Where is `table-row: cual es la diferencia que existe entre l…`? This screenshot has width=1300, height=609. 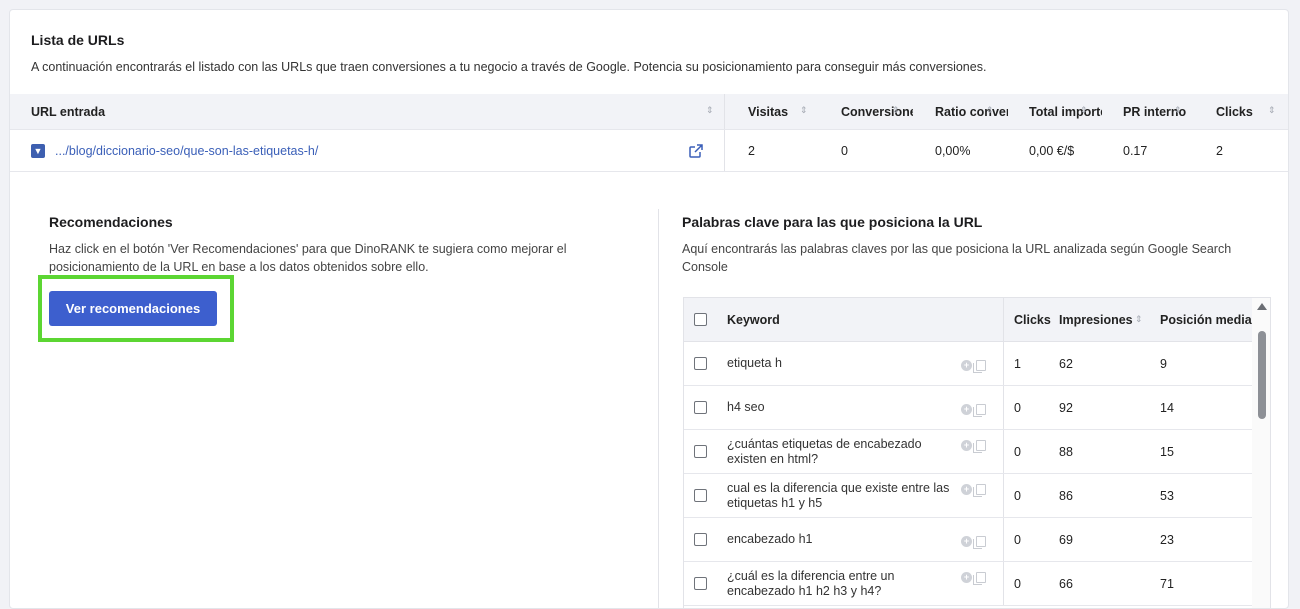
table-row: cual es la diferencia que existe entre l… is located at coordinates (968, 496).